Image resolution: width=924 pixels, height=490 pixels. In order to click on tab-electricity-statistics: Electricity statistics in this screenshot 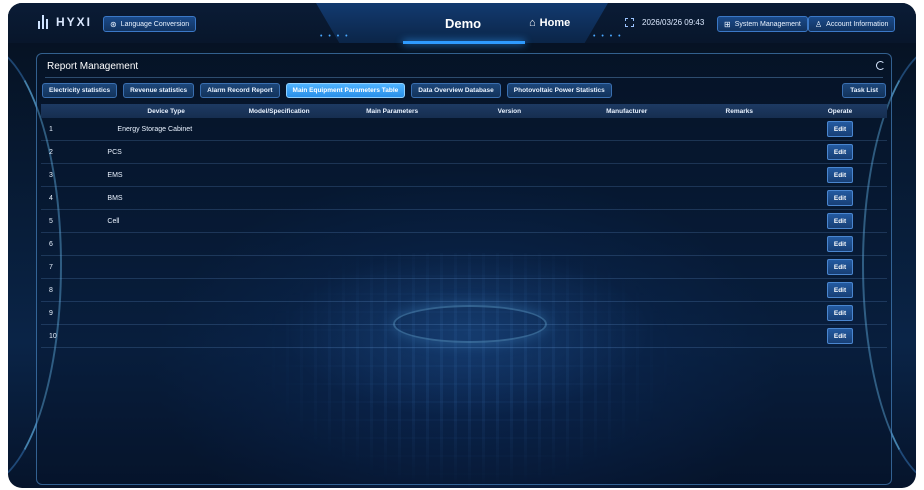, I will do `click(80, 90)`.